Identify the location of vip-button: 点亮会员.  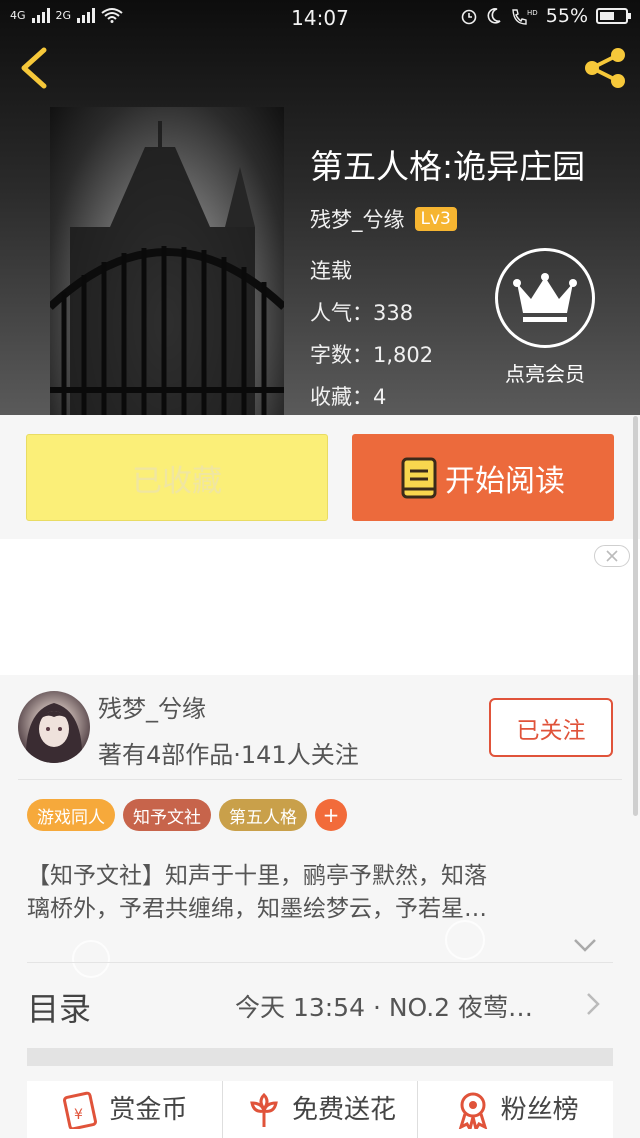
(545, 318).